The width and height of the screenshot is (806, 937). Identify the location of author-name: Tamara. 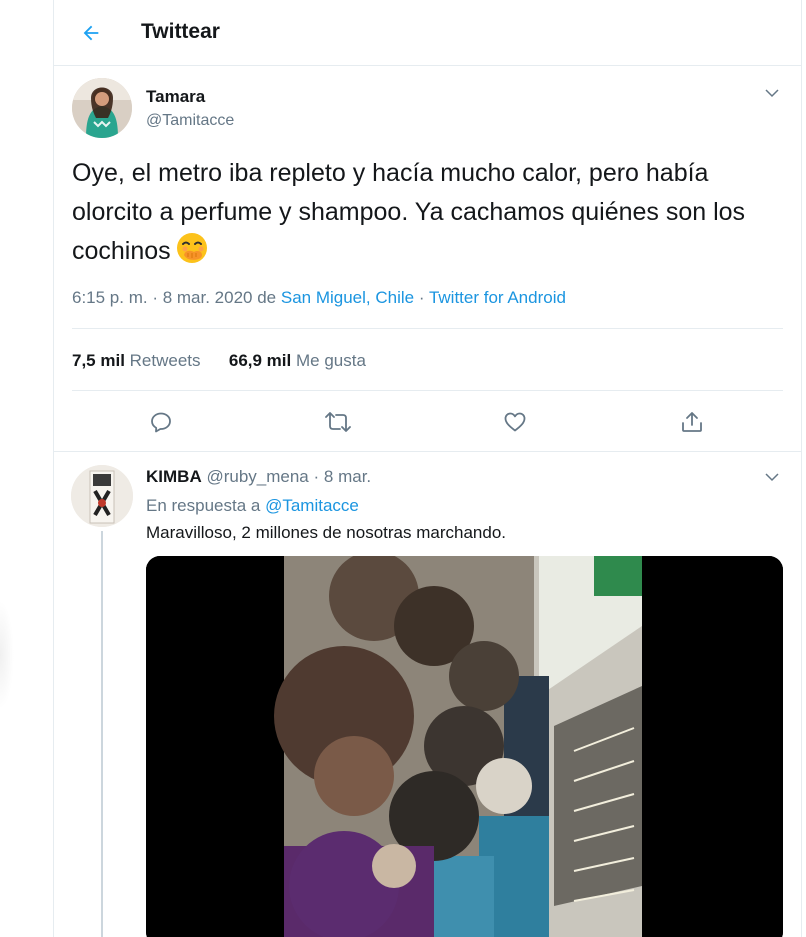
(175, 97).